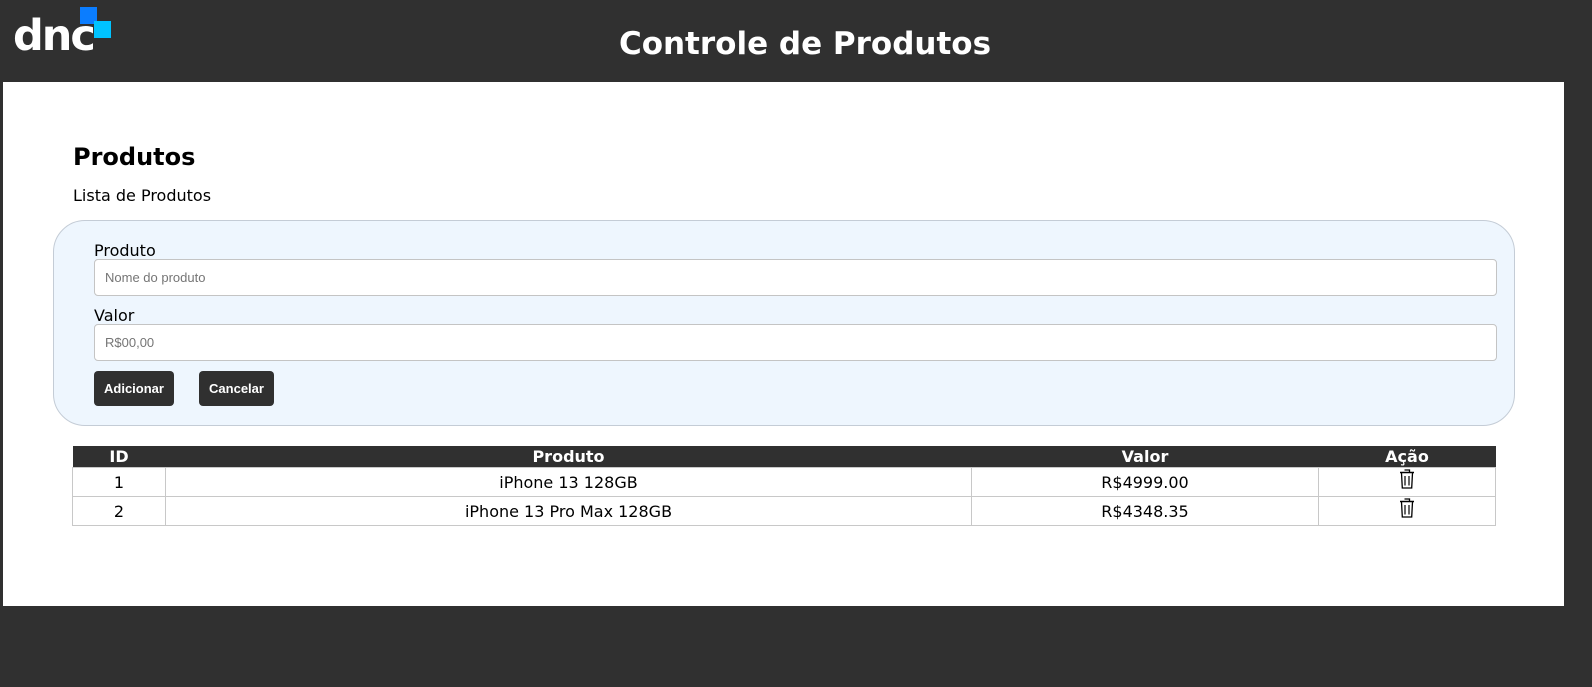 The height and width of the screenshot is (687, 1592). I want to click on table-row: 1 iPhone 13 128GB R$4999.00, so click(784, 482).